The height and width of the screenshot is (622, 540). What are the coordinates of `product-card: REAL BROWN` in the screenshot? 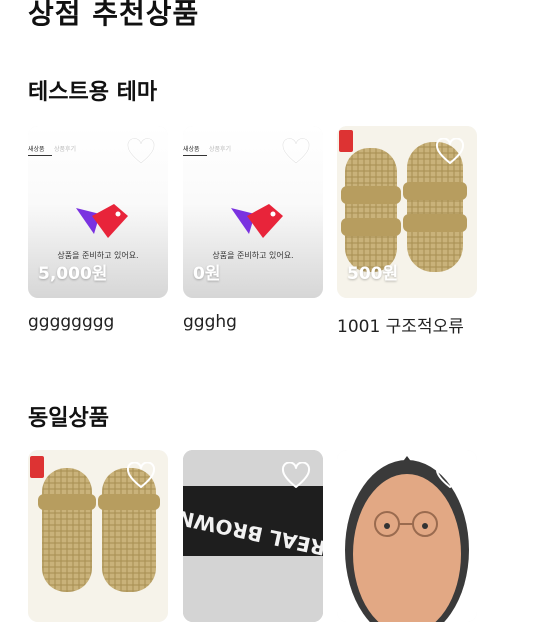 It's located at (253, 536).